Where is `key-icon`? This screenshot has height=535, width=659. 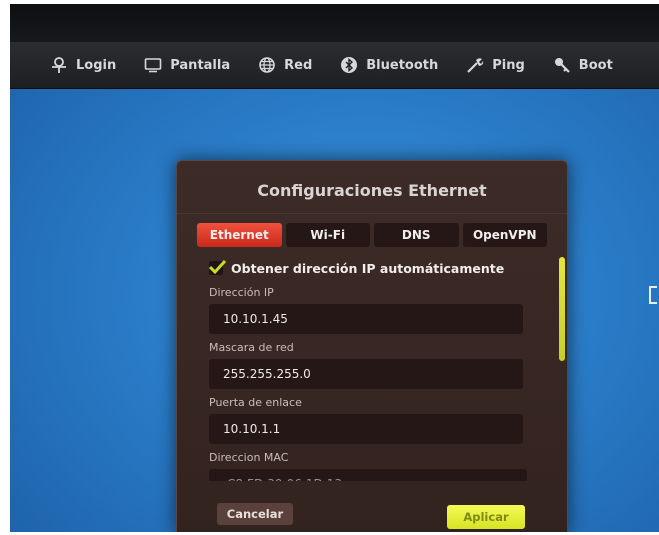
key-icon is located at coordinates (562, 65).